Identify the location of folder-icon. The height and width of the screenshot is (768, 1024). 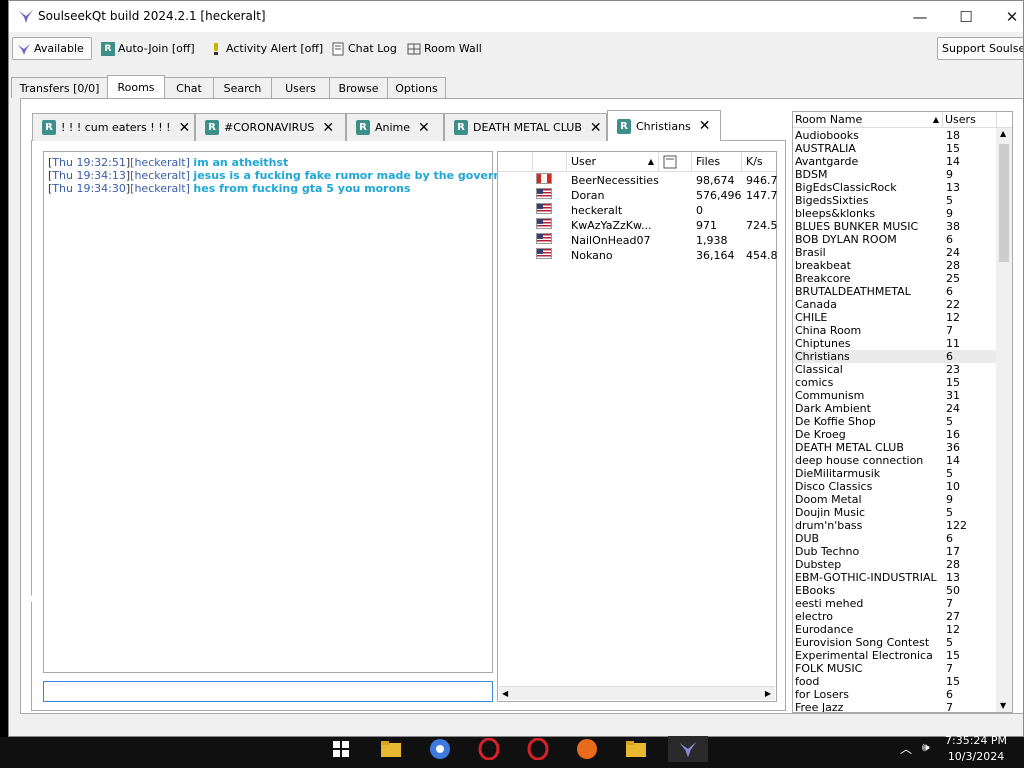
(636, 749).